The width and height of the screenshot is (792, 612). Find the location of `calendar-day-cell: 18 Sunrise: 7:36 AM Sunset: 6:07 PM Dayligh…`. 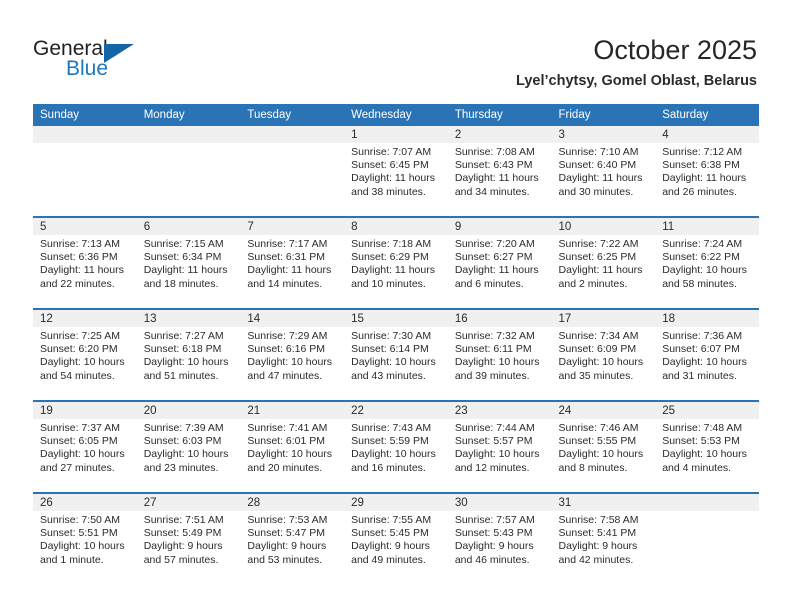

calendar-day-cell: 18 Sunrise: 7:36 AM Sunset: 6:07 PM Dayligh… is located at coordinates (707, 354).